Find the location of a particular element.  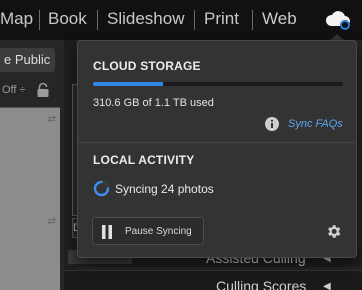

storage-used-text: 310.6 GB of 1.1 TB used is located at coordinates (153, 103).